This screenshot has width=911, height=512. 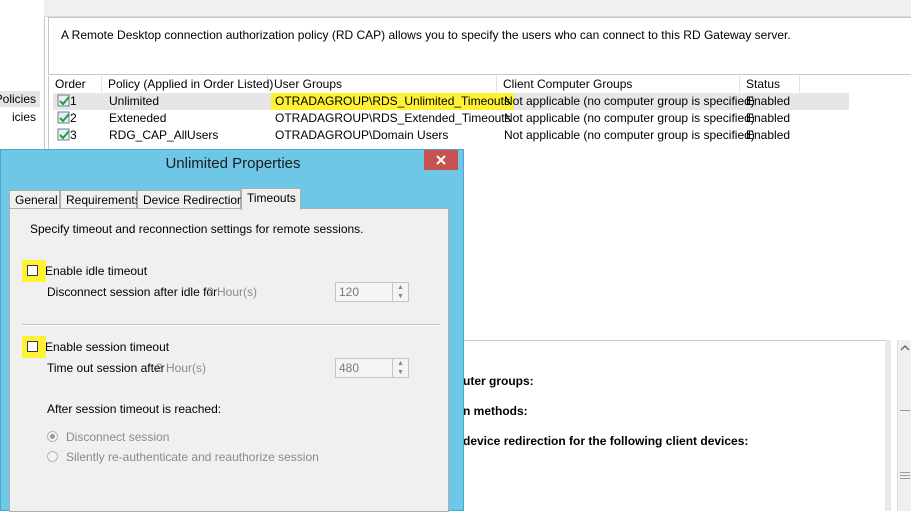 What do you see at coordinates (349, 292) in the screenshot?
I see `idle-minutes-value: 120` at bounding box center [349, 292].